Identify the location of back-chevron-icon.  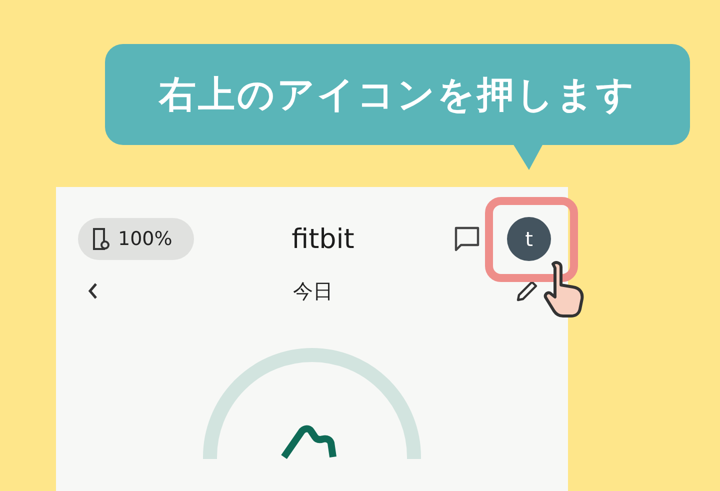
(93, 291).